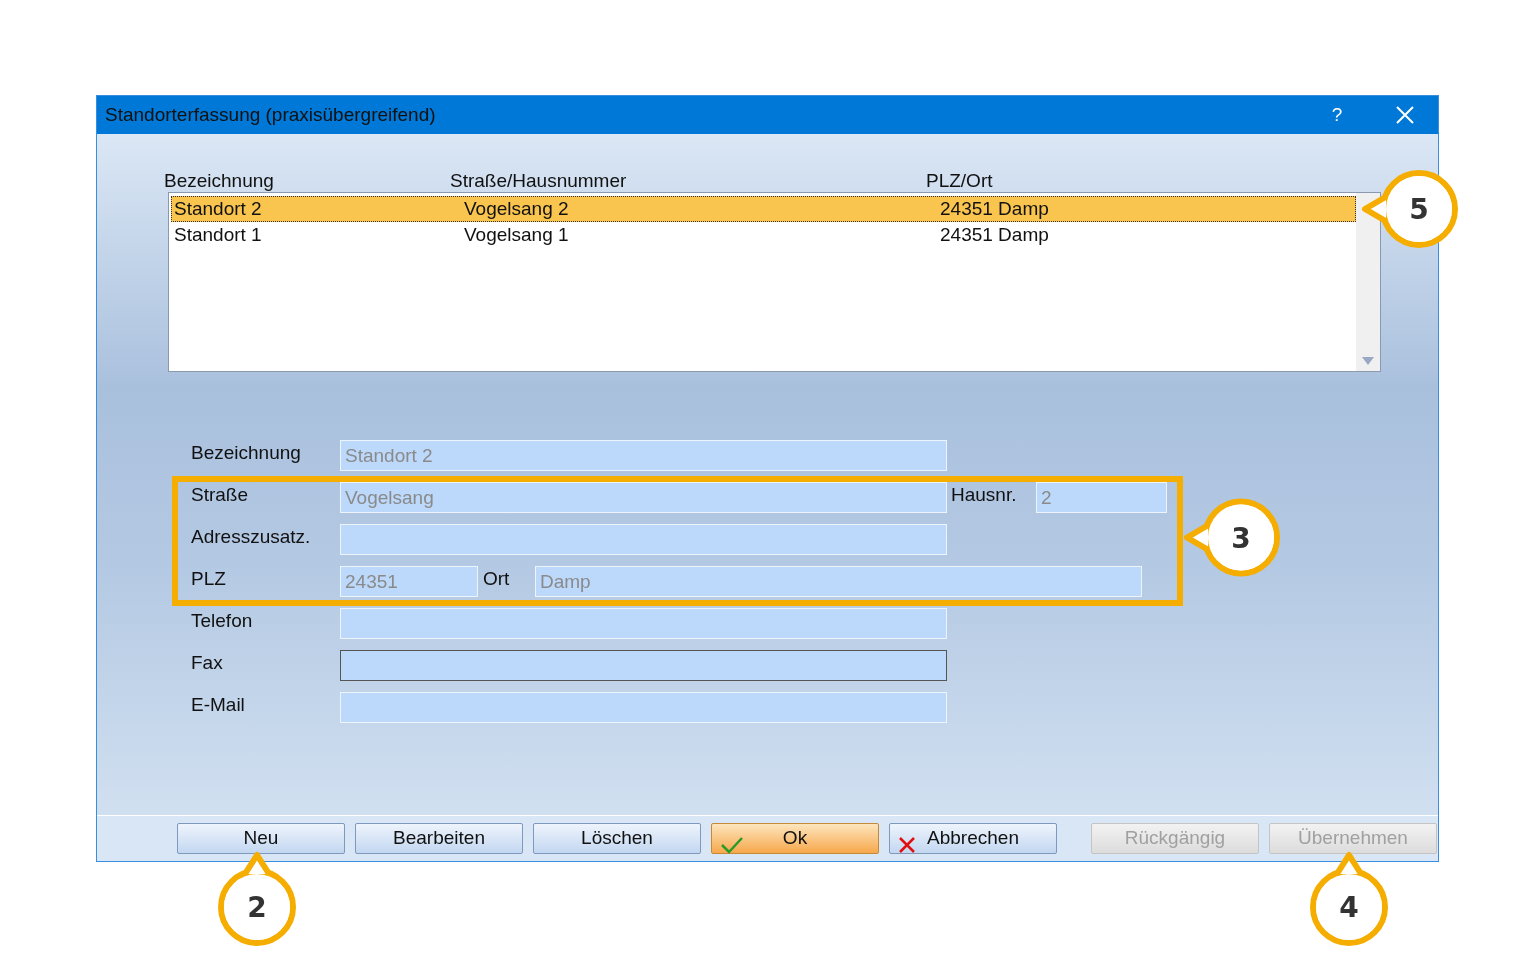 The height and width of the screenshot is (959, 1536). What do you see at coordinates (271, 114) in the screenshot?
I see `window-title: Standorterfassung (praxisübergreifend)` at bounding box center [271, 114].